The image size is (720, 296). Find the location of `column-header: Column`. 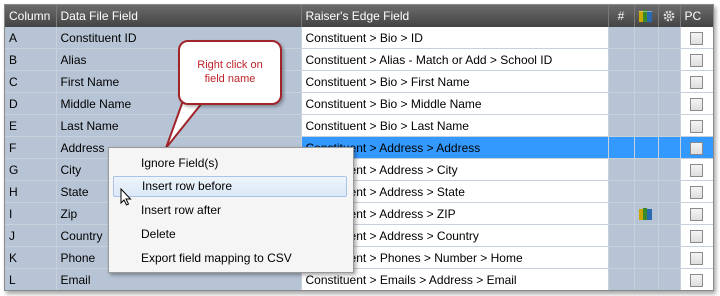

column-header: Column is located at coordinates (31, 16).